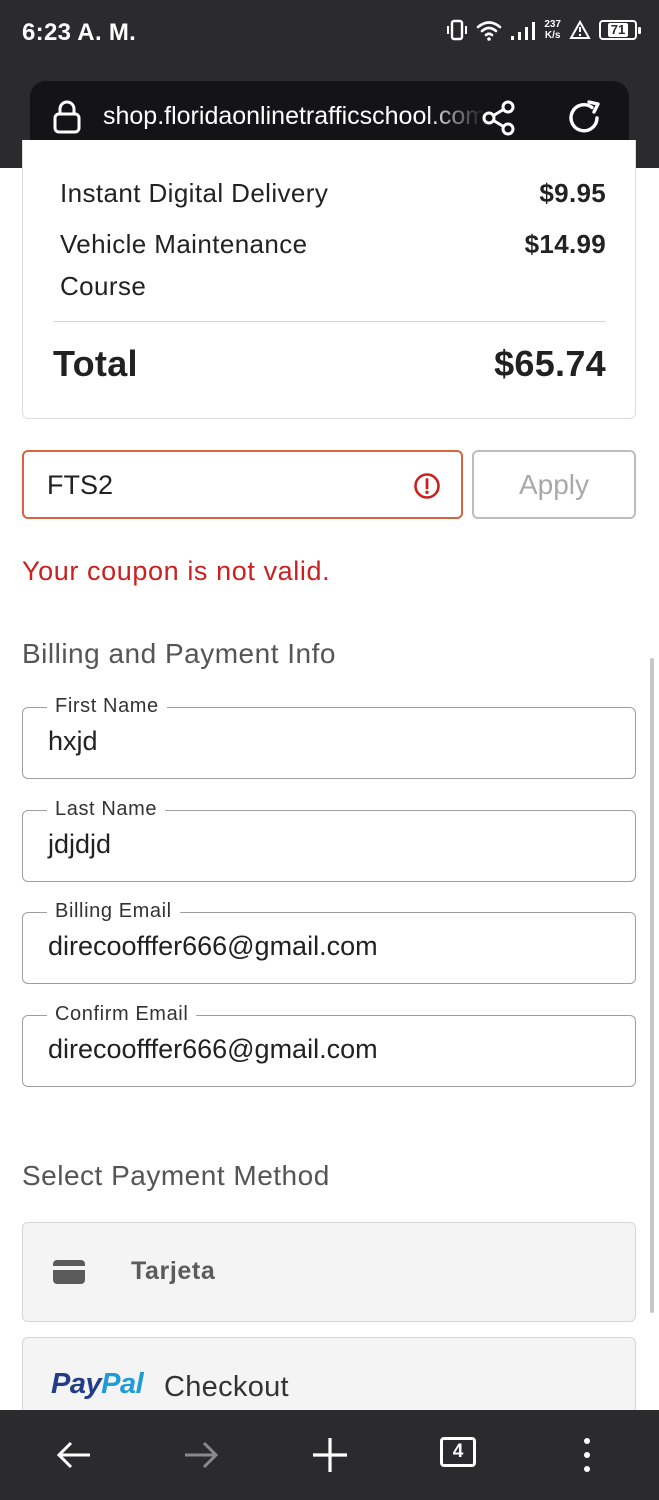 The height and width of the screenshot is (1500, 659). Describe the element at coordinates (329, 1272) in the screenshot. I see `card-payment-option: Tarjeta` at that location.